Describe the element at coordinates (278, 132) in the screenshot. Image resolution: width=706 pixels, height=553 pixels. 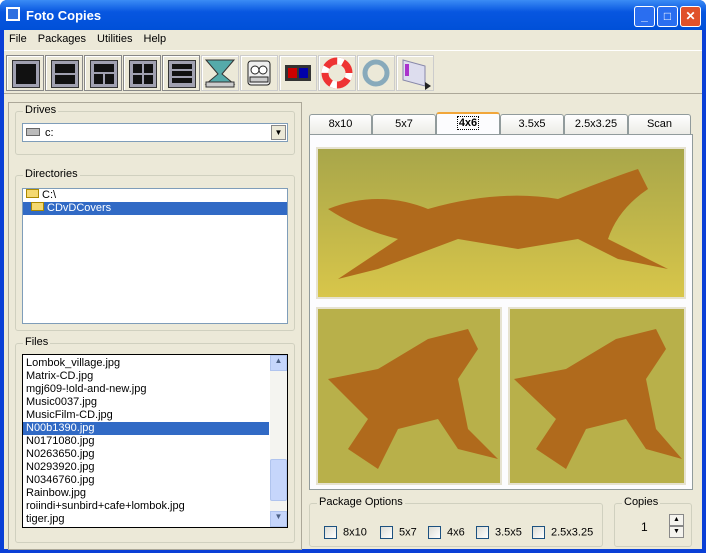
I see `chevron-down-icon: ▼` at that location.